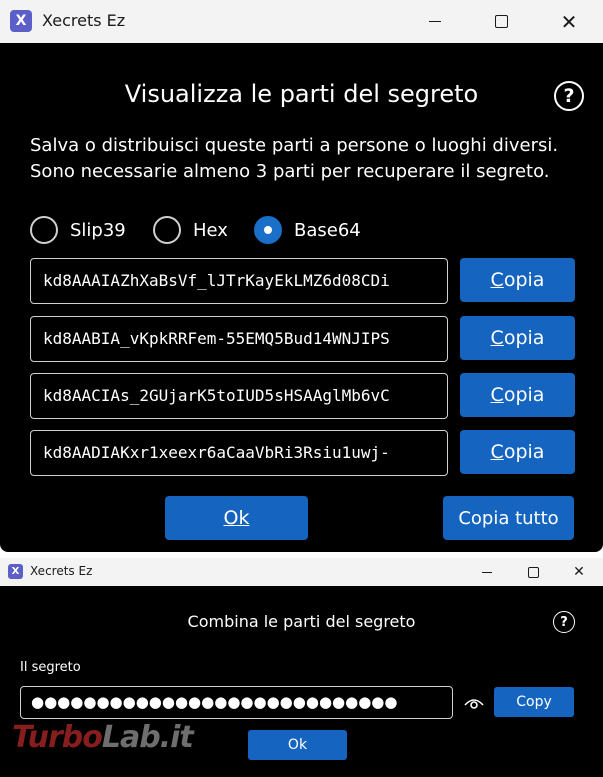 The image size is (603, 777). I want to click on secret-label: Il segreto, so click(50, 667).